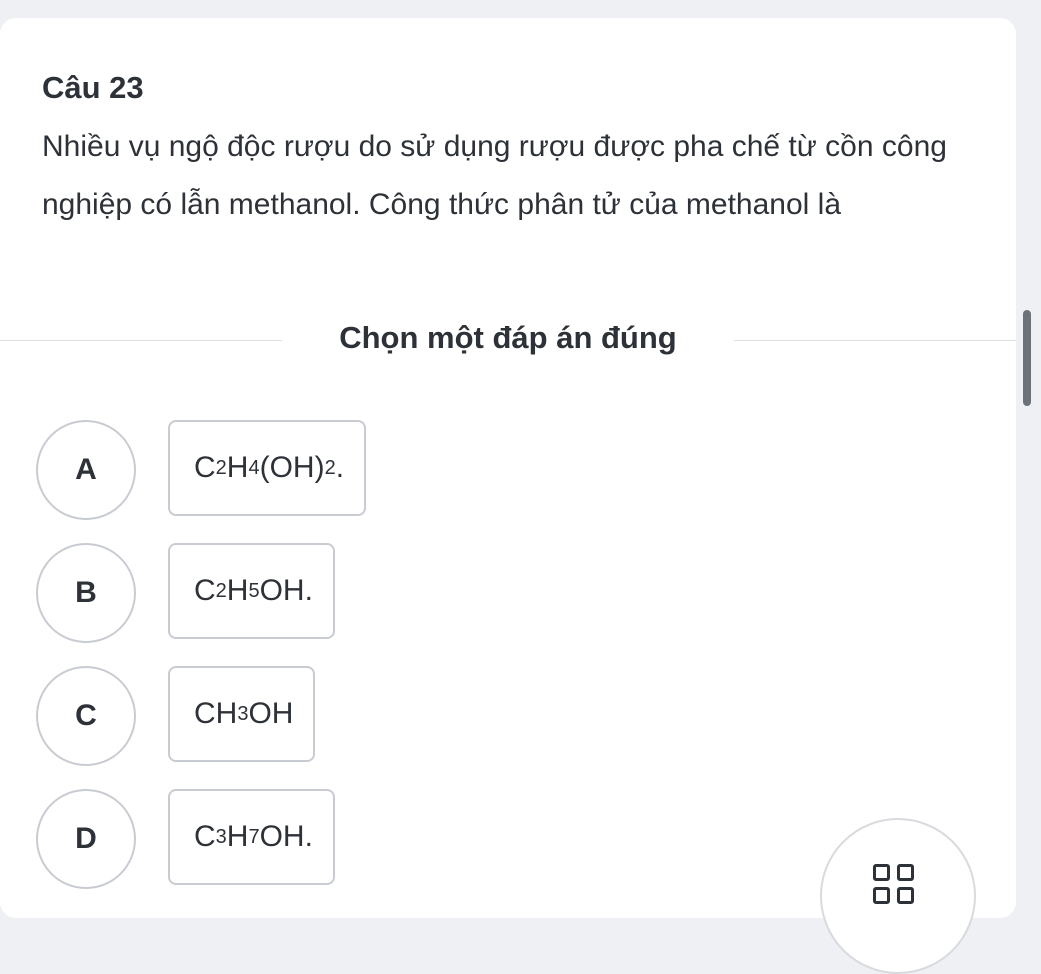 The height and width of the screenshot is (974, 1041). Describe the element at coordinates (340, 467) in the screenshot. I see `formula-text: .` at that location.